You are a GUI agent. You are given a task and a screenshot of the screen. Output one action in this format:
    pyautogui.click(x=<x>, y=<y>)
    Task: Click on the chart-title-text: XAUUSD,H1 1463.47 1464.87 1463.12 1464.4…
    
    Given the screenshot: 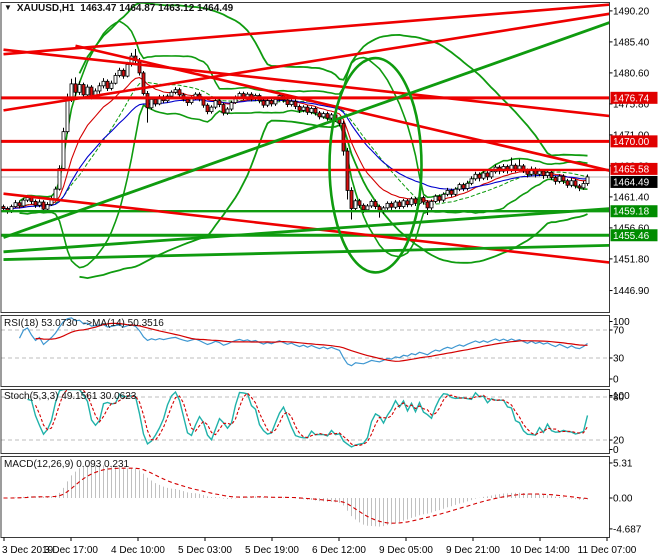 What is the action you would take?
    pyautogui.click(x=125, y=8)
    